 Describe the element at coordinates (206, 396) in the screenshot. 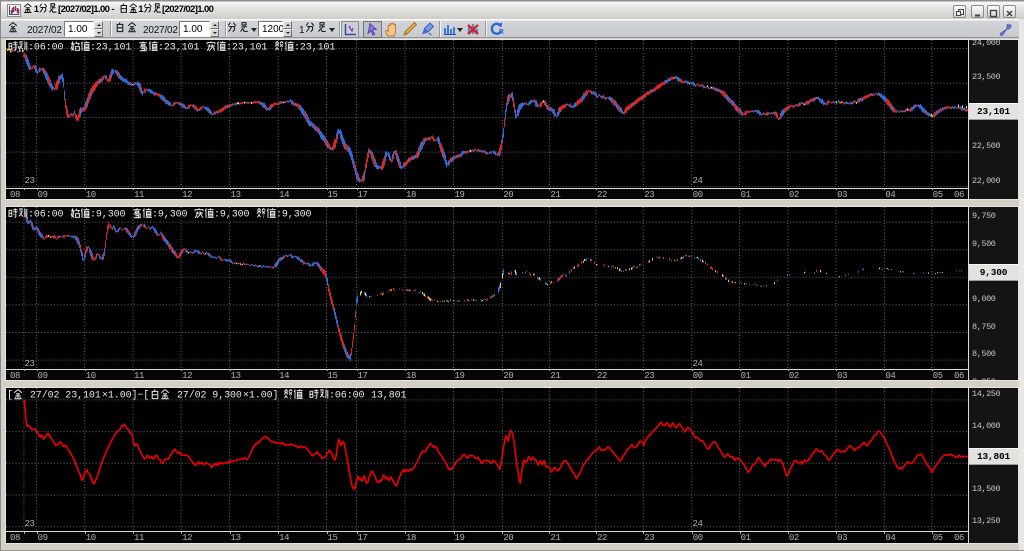

I see `svg-text: 27/02 9,300` at that location.